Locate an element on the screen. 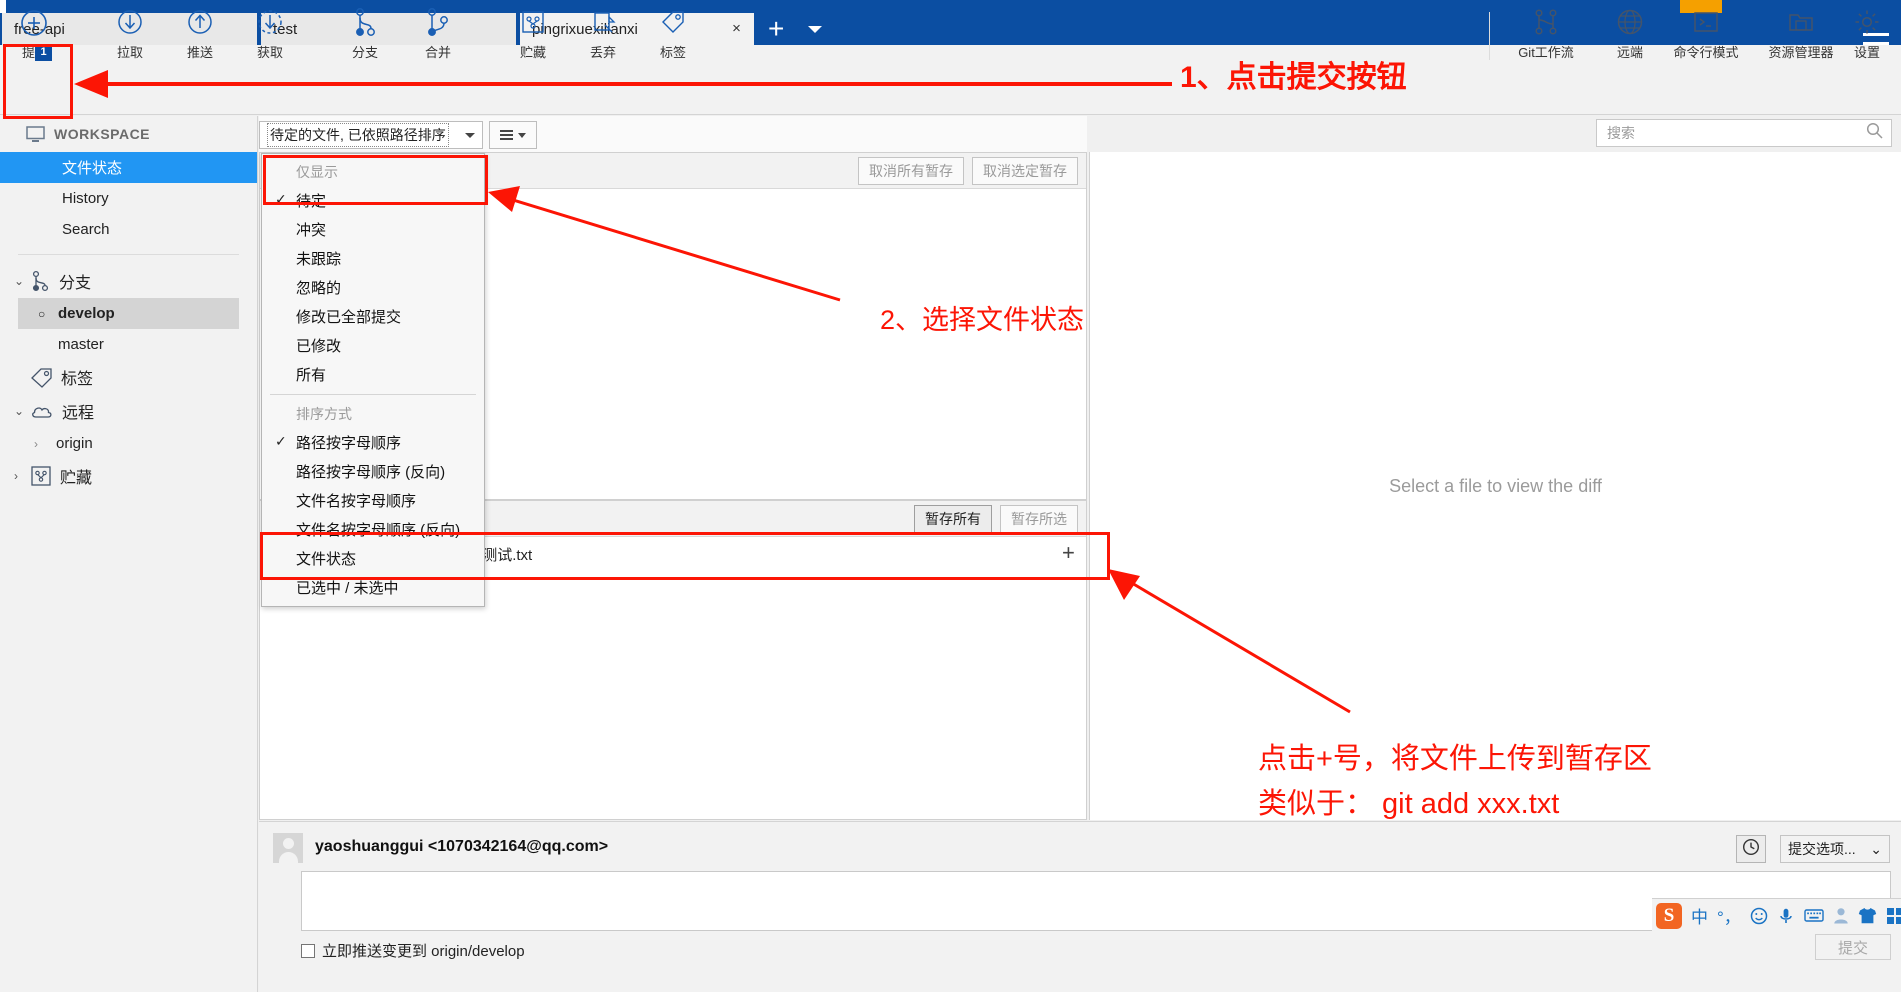  toolbar-remote-button: 远端 is located at coordinates (1630, 36).